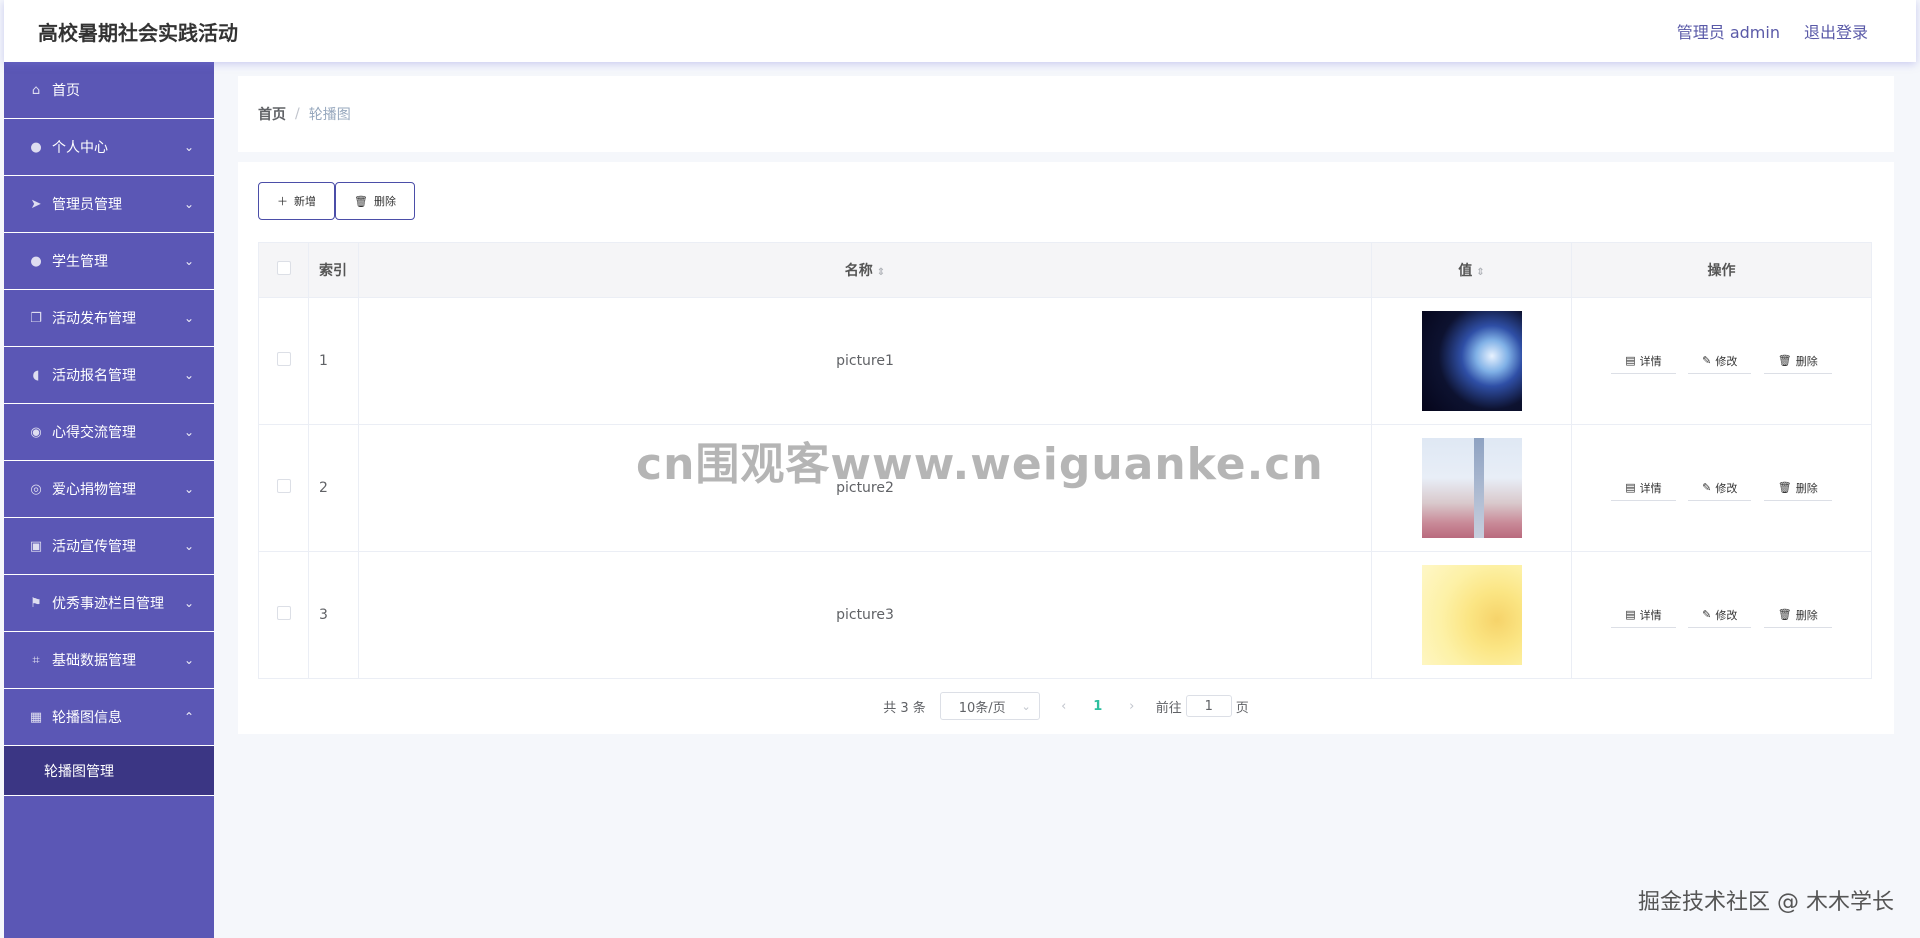  What do you see at coordinates (94, 376) in the screenshot?
I see `sidebar-item-label: 活动报名管理` at bounding box center [94, 376].